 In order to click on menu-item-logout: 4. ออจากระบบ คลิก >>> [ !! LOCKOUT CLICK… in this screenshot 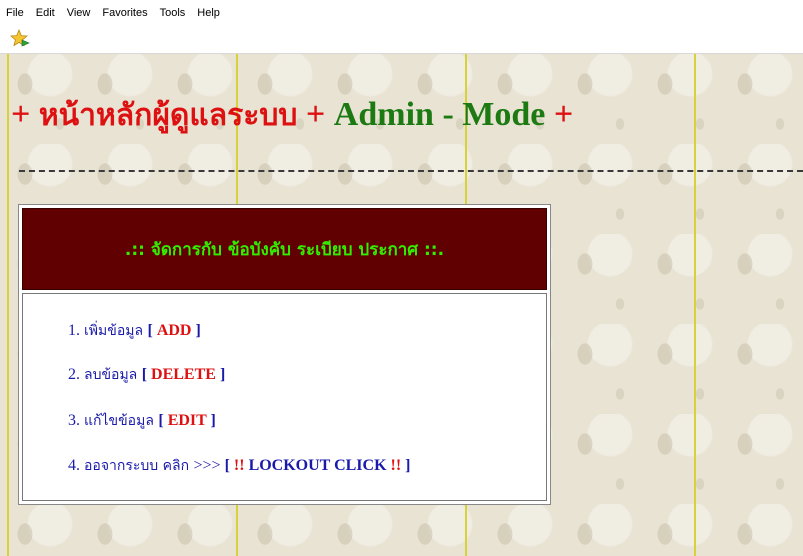, I will do `click(239, 466)`.